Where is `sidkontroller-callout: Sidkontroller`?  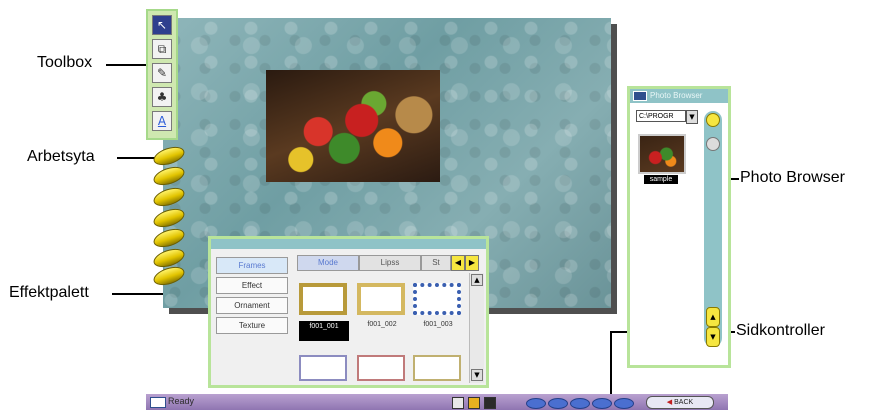
sidkontroller-callout: Sidkontroller is located at coordinates (780, 330).